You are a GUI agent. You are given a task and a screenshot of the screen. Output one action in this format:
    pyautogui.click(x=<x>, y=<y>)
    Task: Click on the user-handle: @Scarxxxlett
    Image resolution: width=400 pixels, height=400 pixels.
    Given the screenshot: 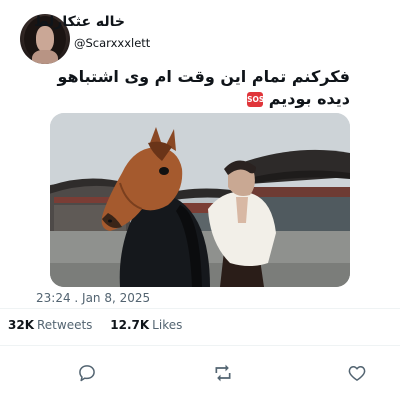 What is the action you would take?
    pyautogui.click(x=112, y=43)
    